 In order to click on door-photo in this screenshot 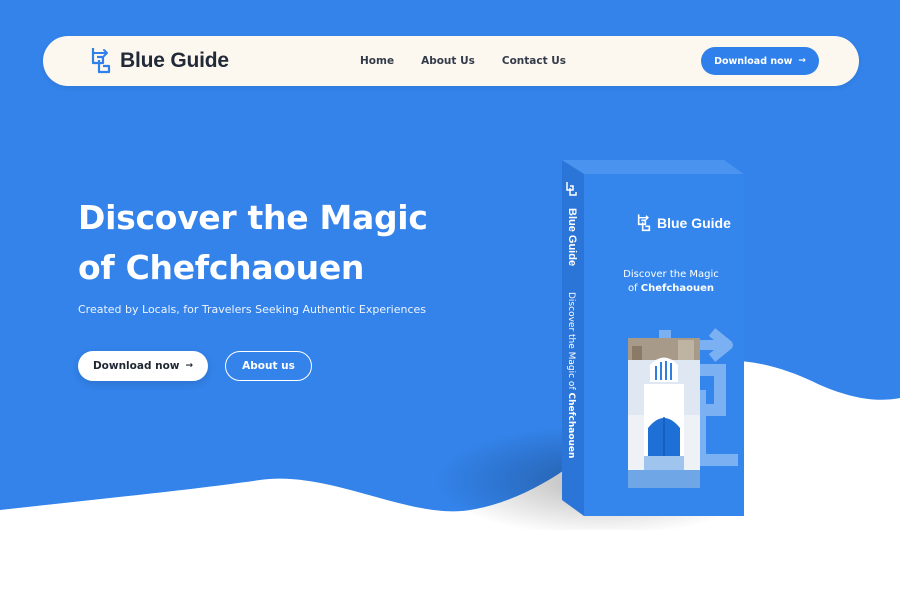, I will do `click(664, 413)`.